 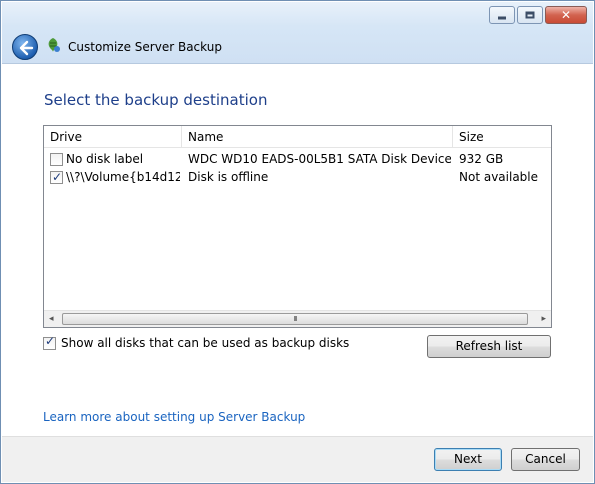 I want to click on scroll-right-icon: ▸, so click(x=543, y=319).